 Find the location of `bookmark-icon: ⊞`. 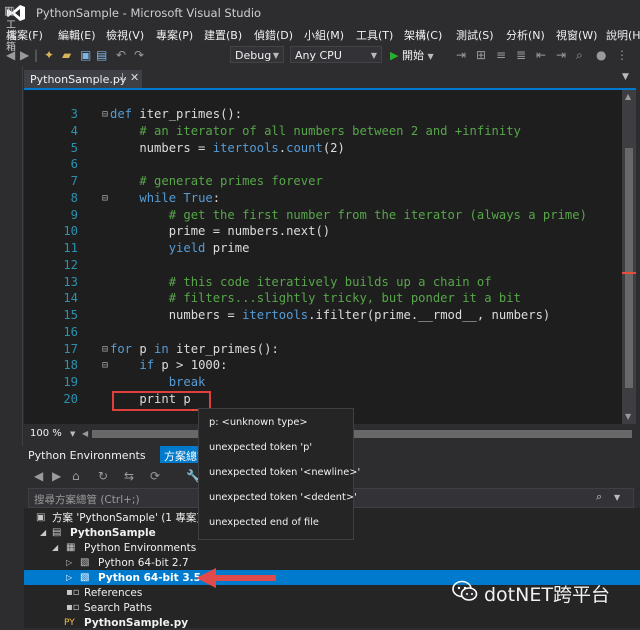

bookmark-icon: ⊞ is located at coordinates (481, 55).